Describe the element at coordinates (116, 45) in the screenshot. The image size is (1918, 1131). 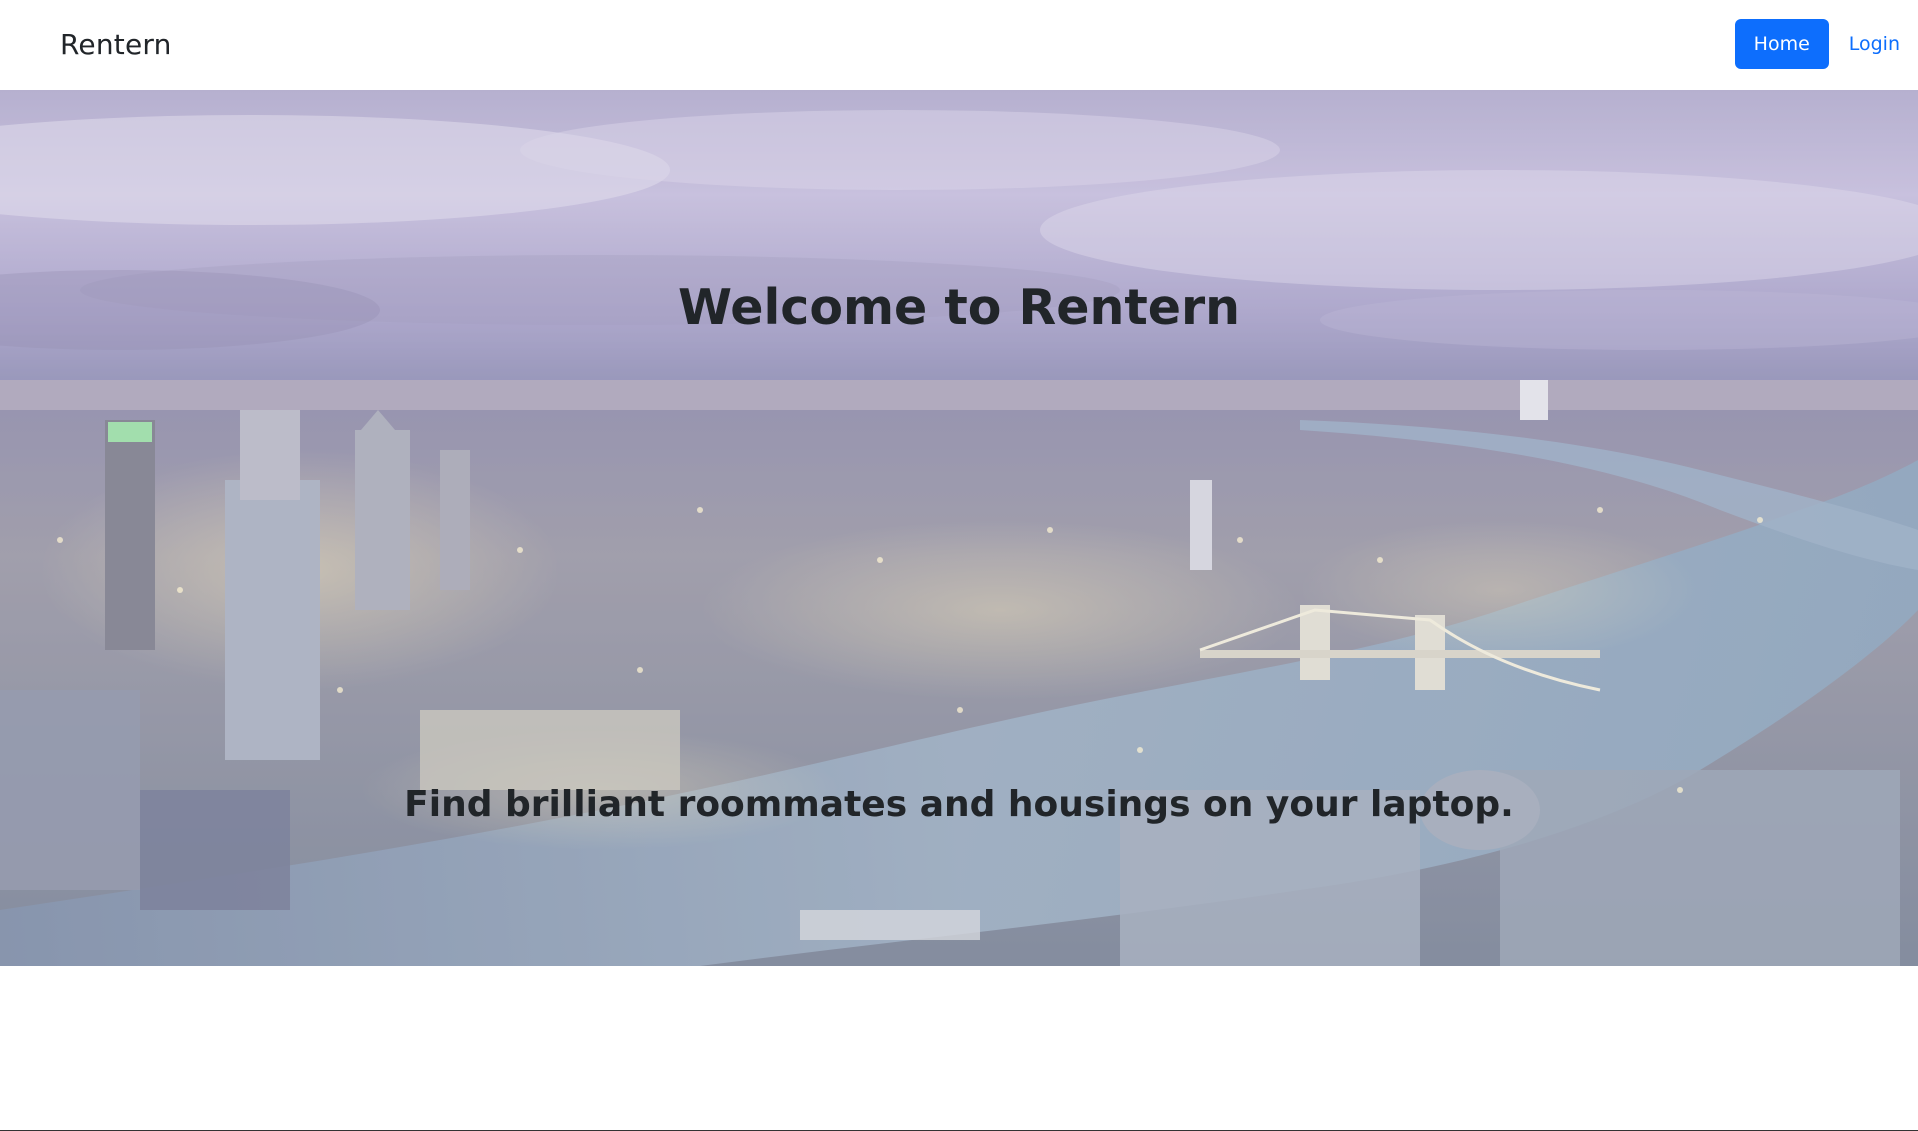
I see `brand-logo-link: Rentern` at that location.